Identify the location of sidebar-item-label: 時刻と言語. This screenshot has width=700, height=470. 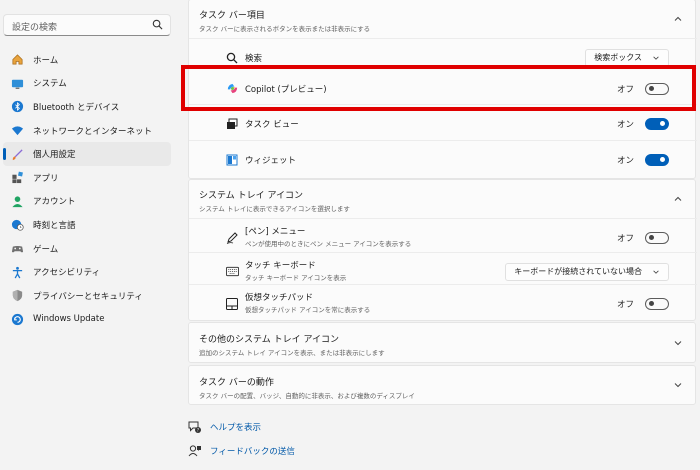
(54, 225).